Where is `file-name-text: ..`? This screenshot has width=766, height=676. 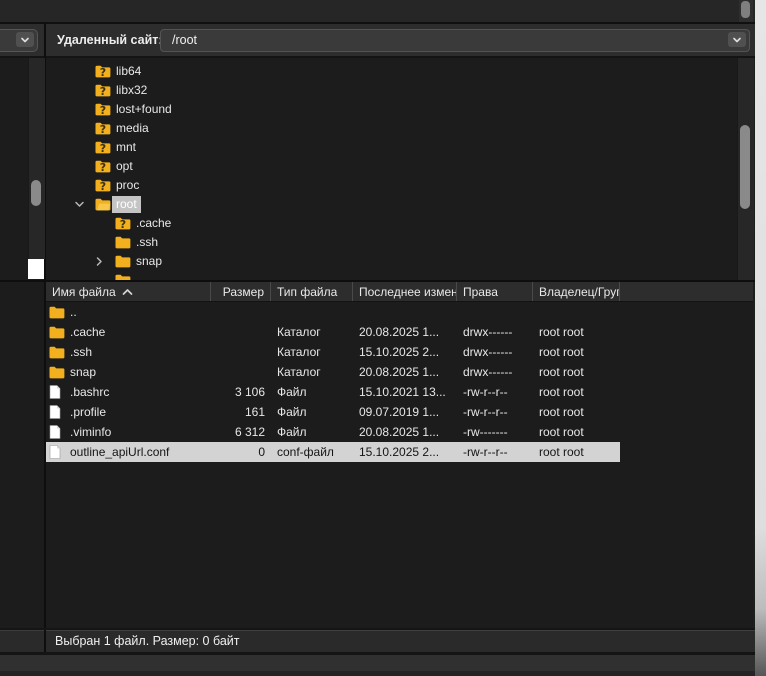 file-name-text: .. is located at coordinates (73, 312).